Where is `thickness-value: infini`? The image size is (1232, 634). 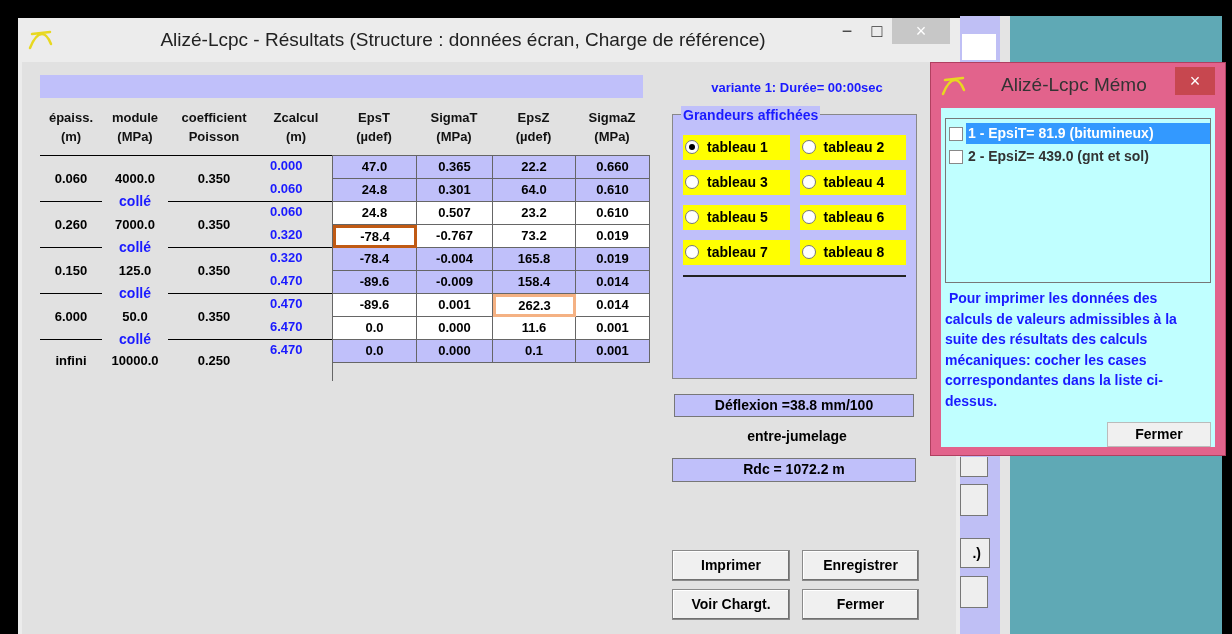
thickness-value: infini is located at coordinates (71, 360).